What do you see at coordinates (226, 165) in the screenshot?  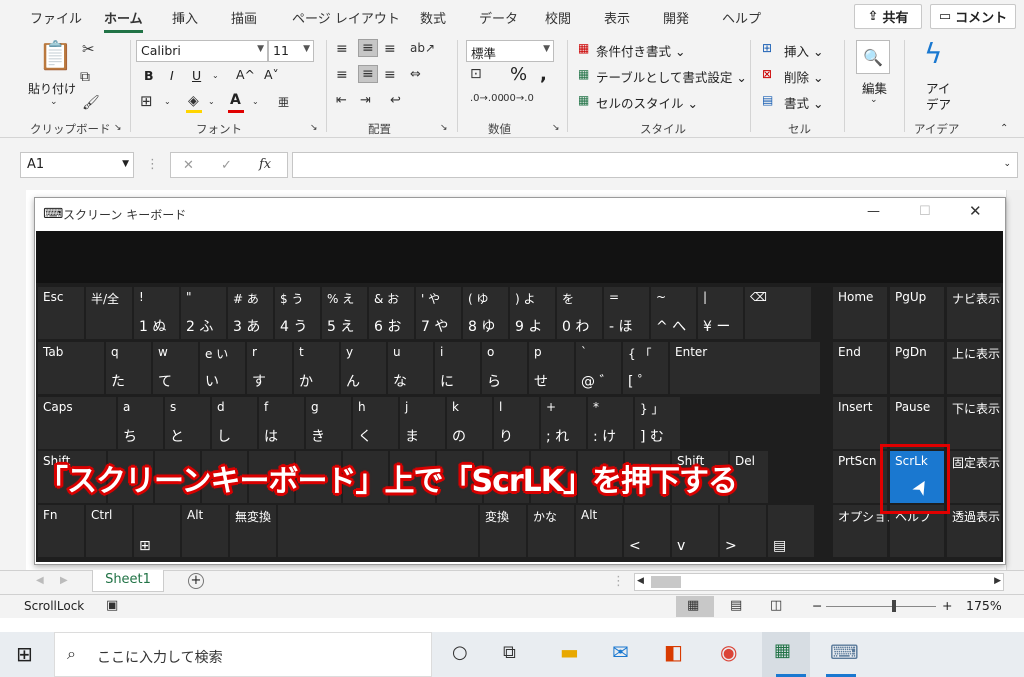 I see `enter-icon: ✓` at bounding box center [226, 165].